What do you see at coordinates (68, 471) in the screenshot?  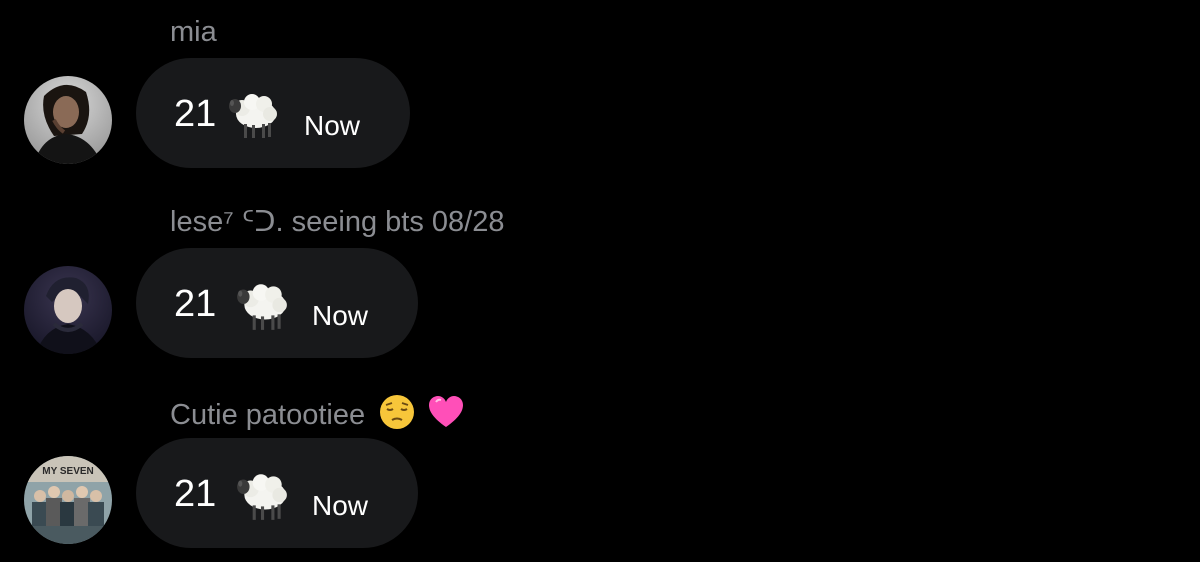 I see `avatar-caption: MY SEVEN` at bounding box center [68, 471].